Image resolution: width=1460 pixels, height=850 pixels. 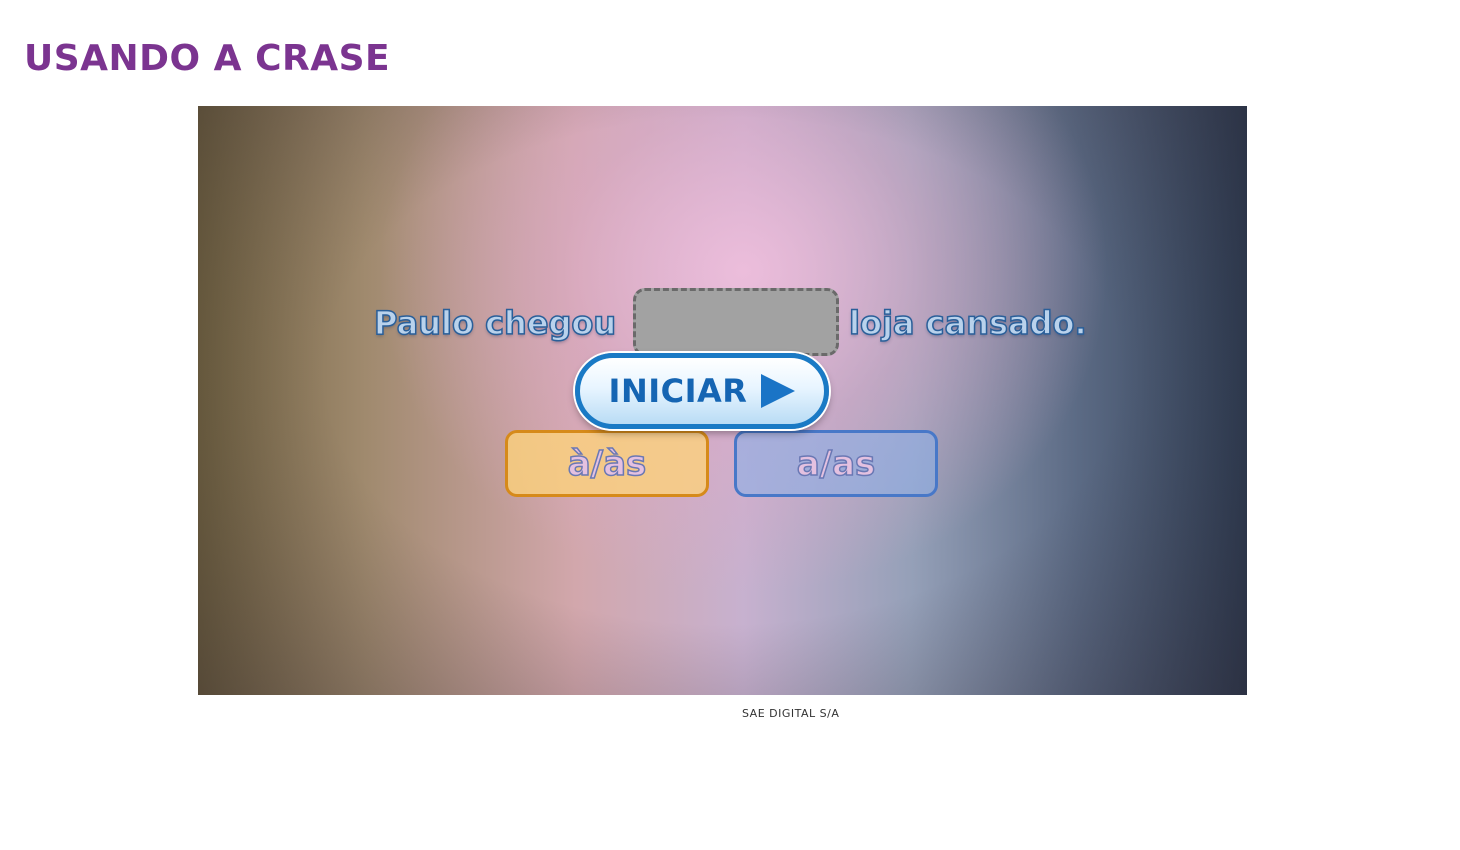 I want to click on option-label: a/as, so click(x=836, y=464).